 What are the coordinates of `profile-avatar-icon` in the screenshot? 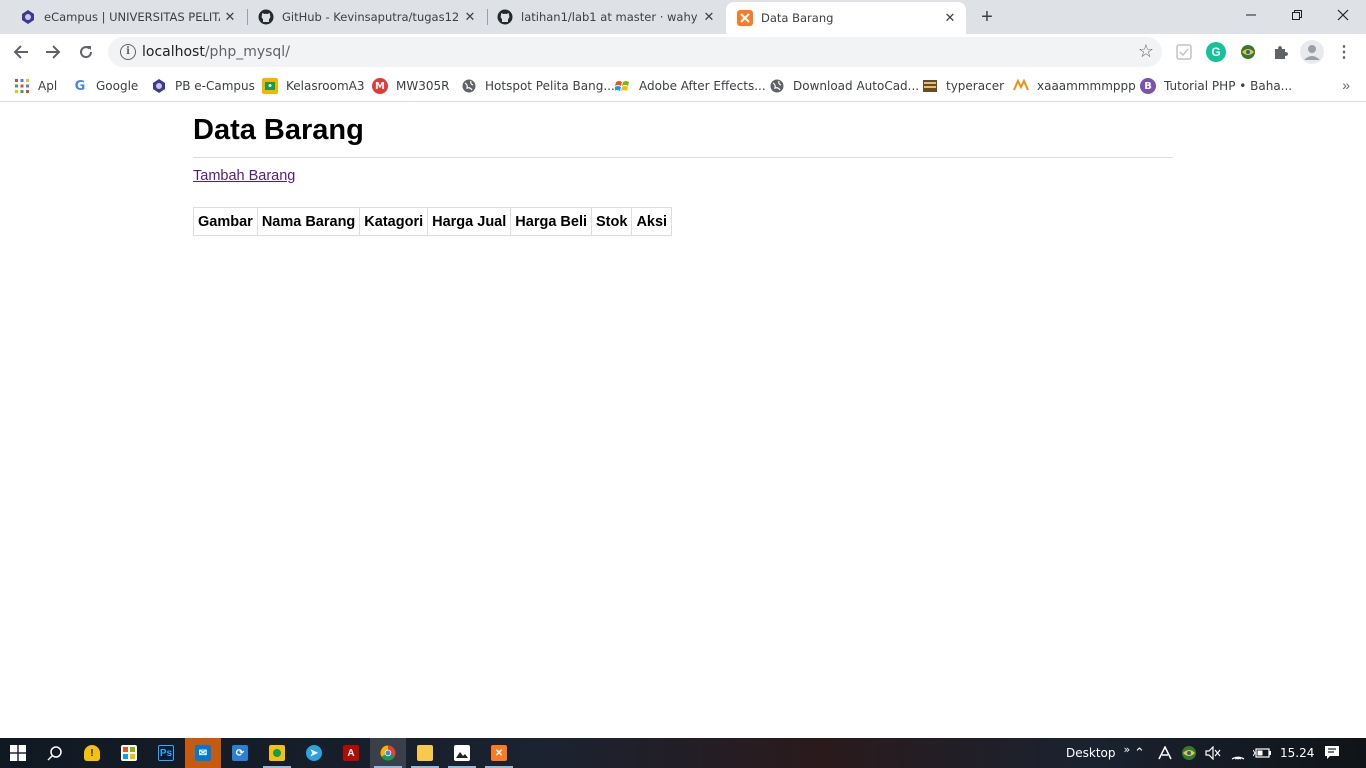 It's located at (1312, 52).